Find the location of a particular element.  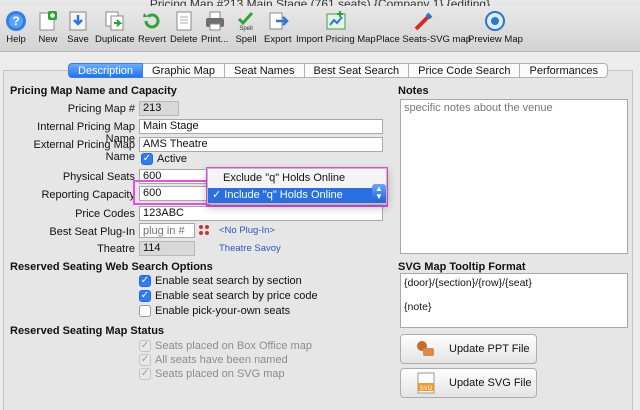

plugin-input is located at coordinates (167, 230).